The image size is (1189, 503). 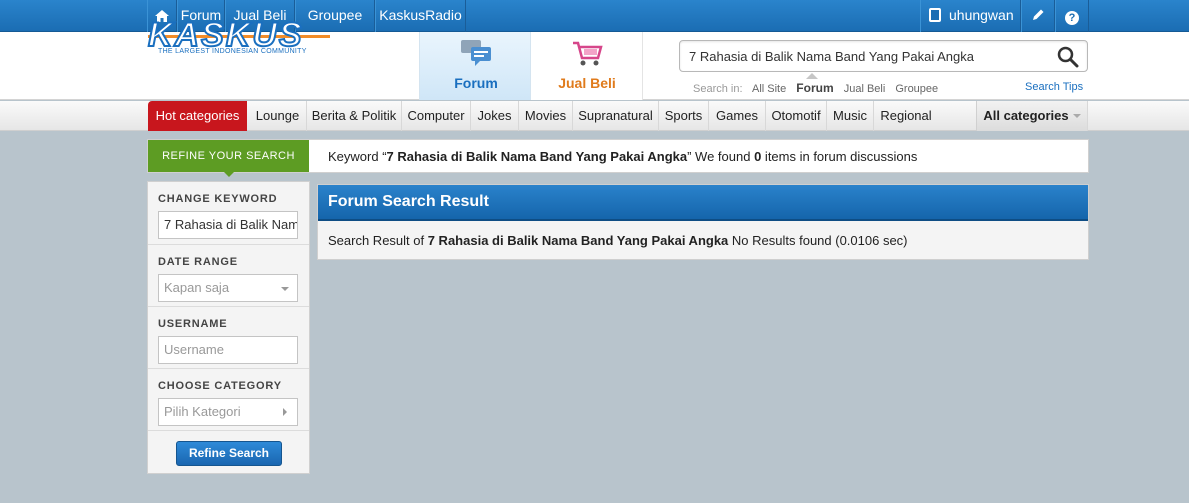 I want to click on all-categories-dropdown: All categories, so click(x=1032, y=116).